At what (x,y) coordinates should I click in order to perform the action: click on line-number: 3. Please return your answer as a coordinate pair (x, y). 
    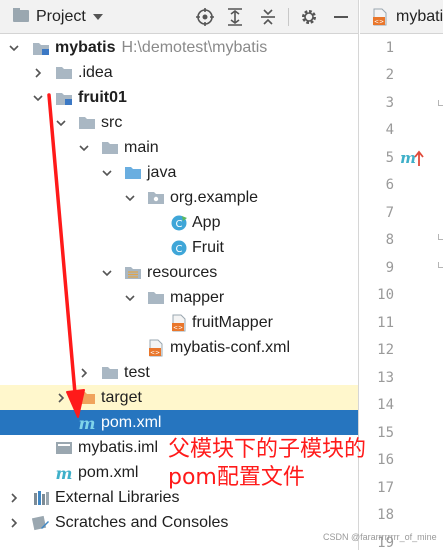
    Looking at the image, I should click on (389, 103).